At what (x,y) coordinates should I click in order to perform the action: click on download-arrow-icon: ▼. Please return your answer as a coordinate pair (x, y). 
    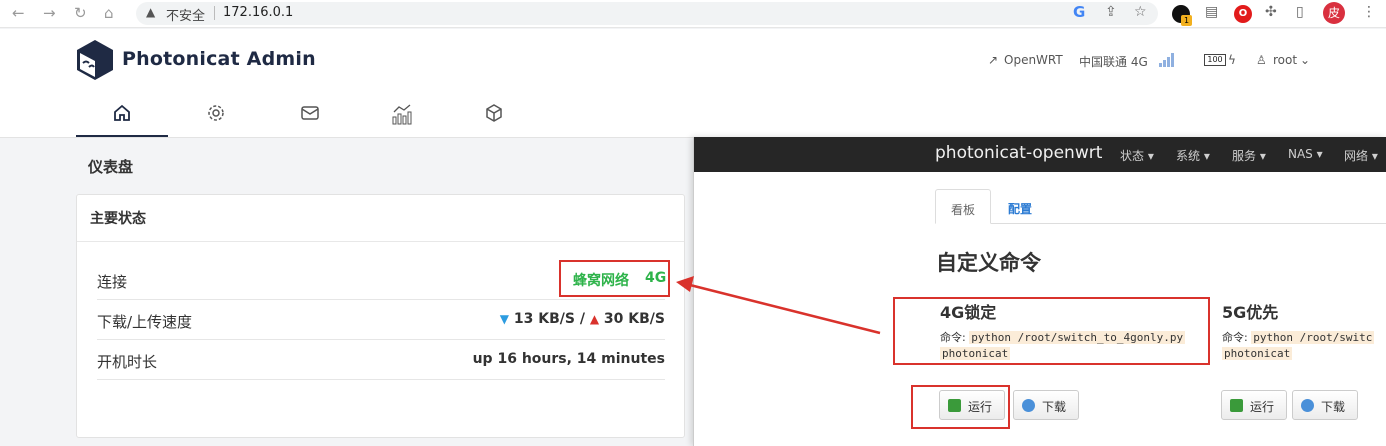
    Looking at the image, I should click on (504, 319).